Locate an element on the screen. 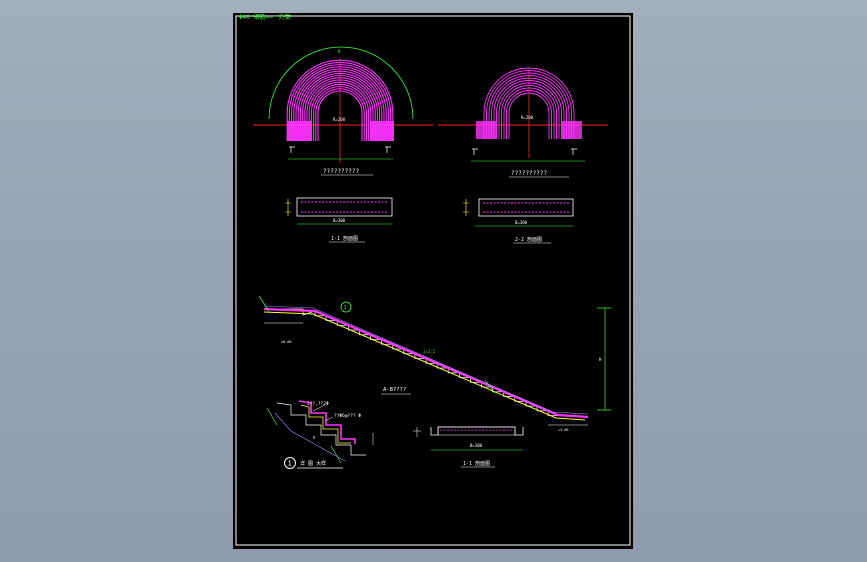 This screenshot has height=562, width=867. stair-step-outline is located at coordinates (426, 363).